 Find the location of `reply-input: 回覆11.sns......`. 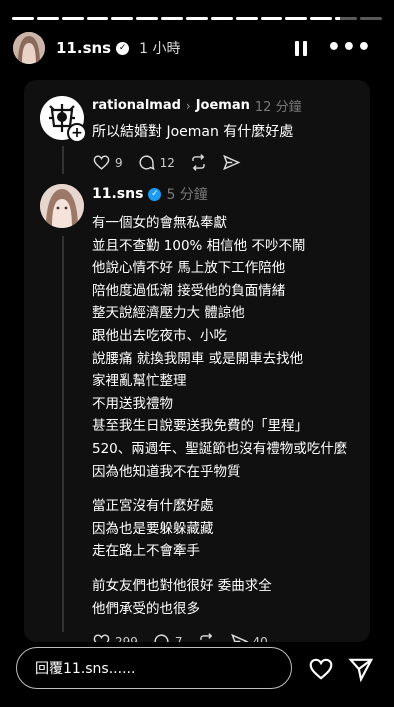

reply-input: 回覆11.sns...... is located at coordinates (154, 668).